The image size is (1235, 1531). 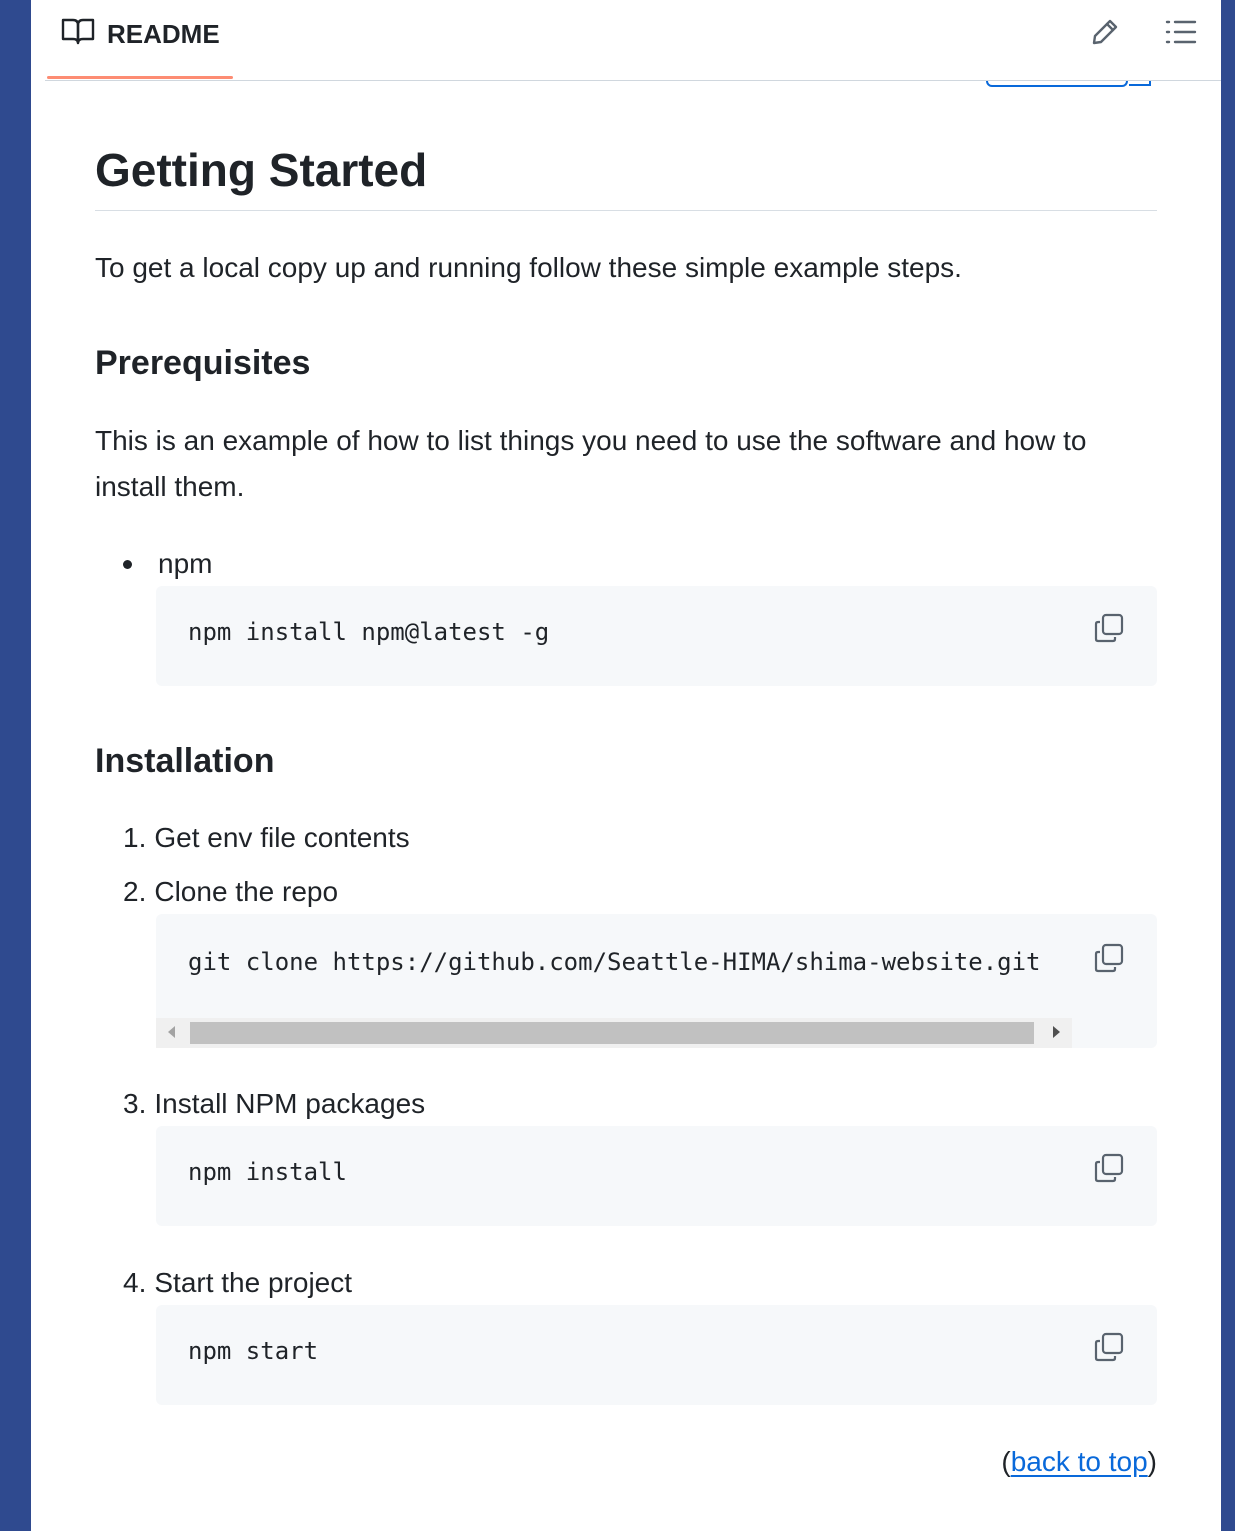 I want to click on page-title: Getting Started, so click(x=626, y=175).